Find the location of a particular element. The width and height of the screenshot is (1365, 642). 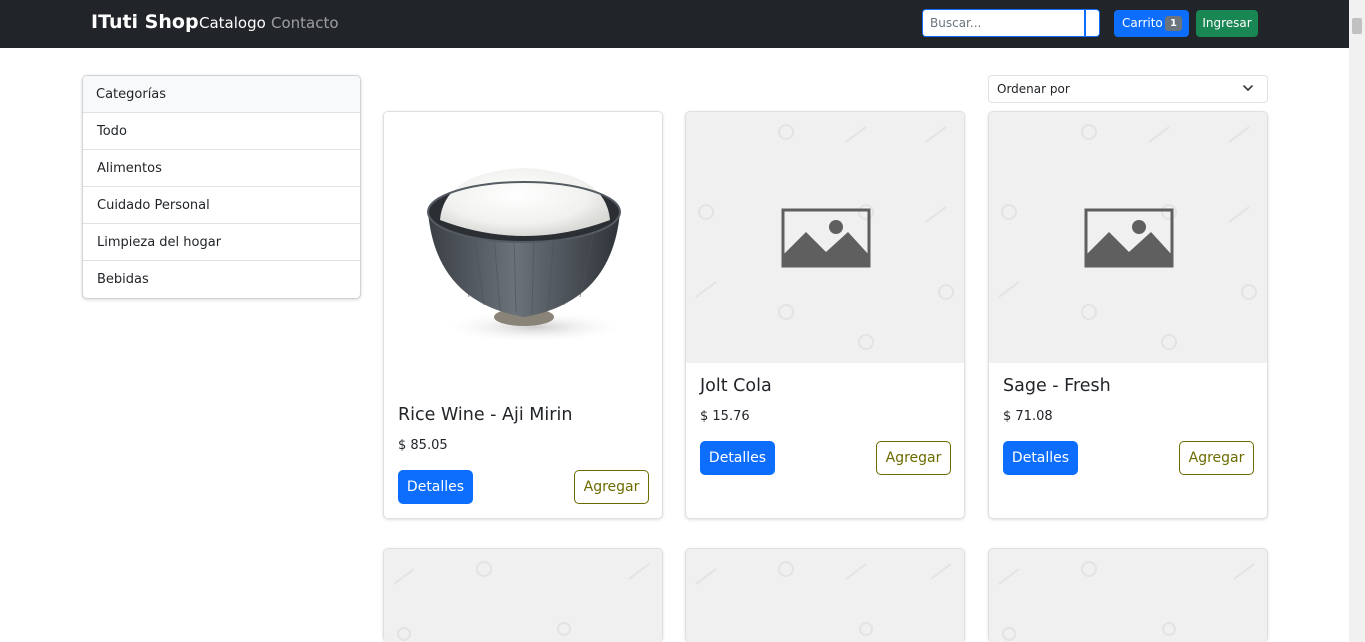

product-price: $ 71.08 is located at coordinates (1028, 416).